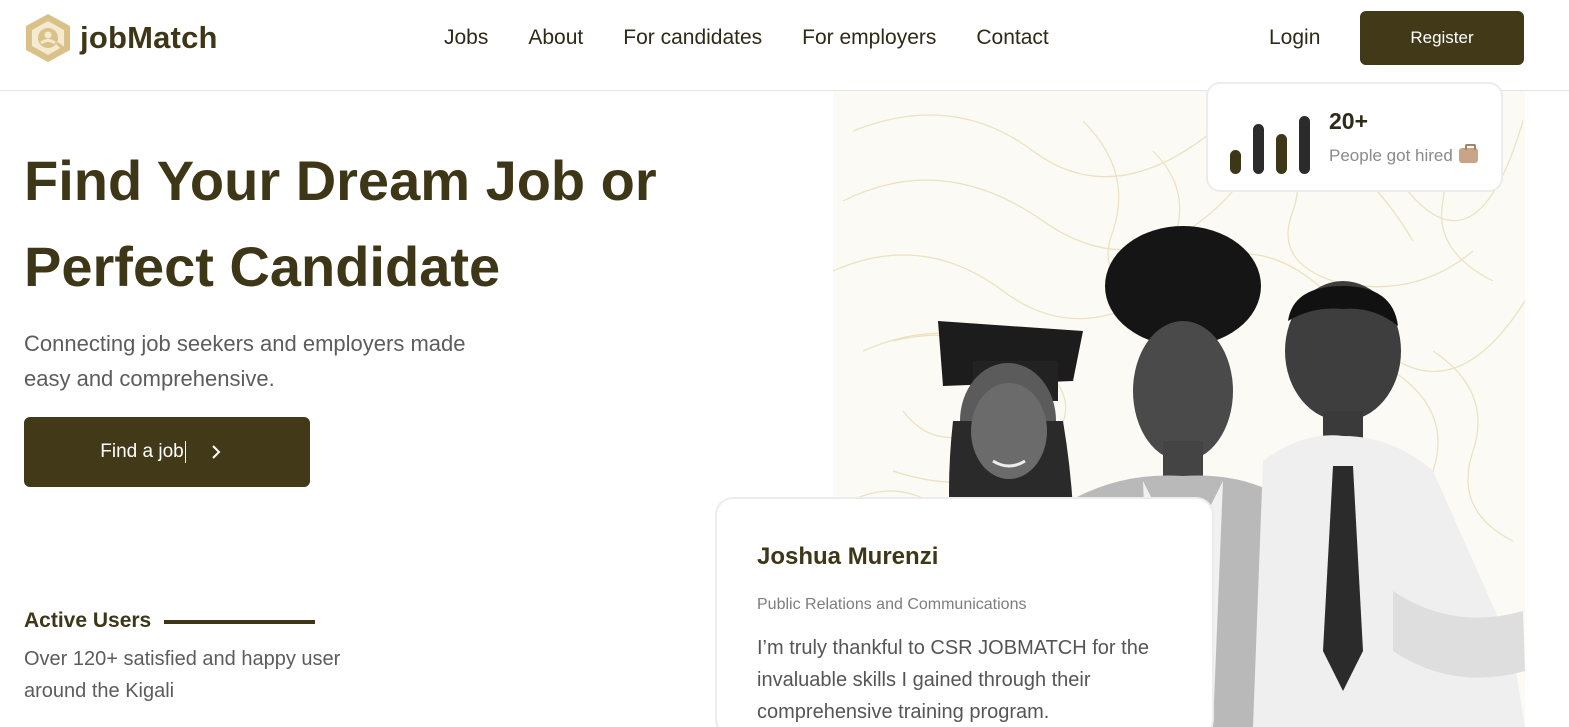  What do you see at coordinates (374, 224) in the screenshot?
I see `hero-title: Find Your Dream Job or Perfect Candidate` at bounding box center [374, 224].